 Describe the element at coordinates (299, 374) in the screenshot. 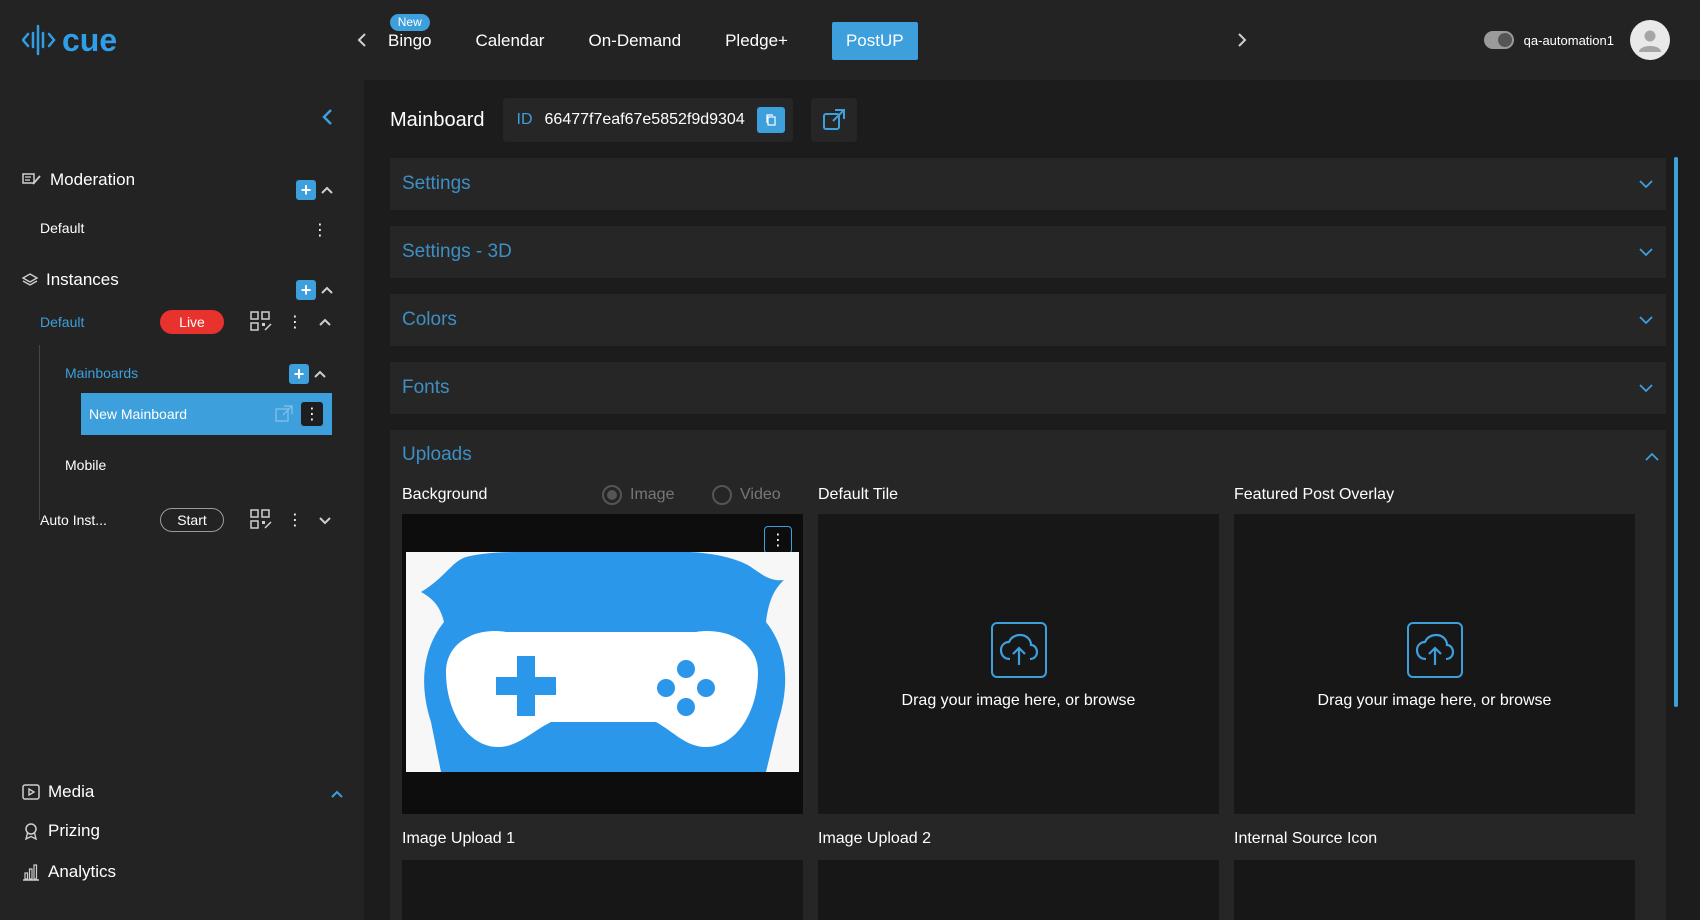

I see `add-mainboard-button: +` at that location.